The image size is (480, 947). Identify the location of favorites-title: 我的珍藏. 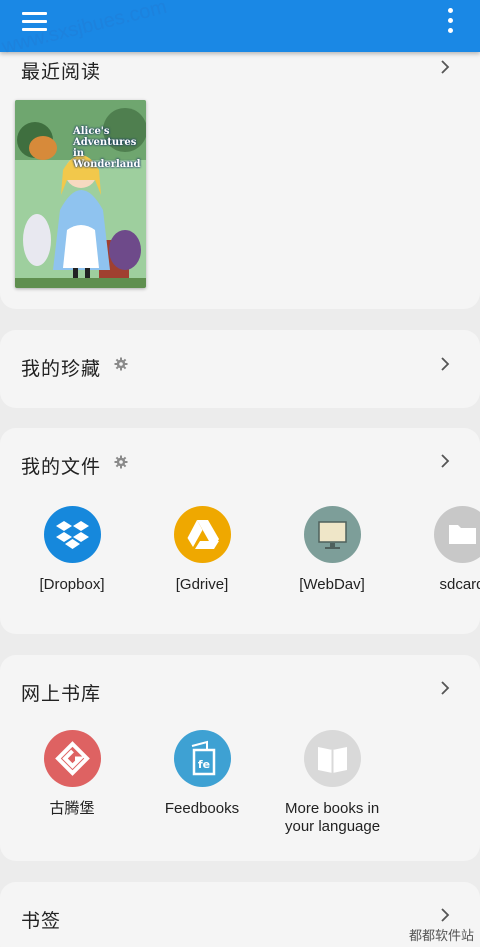
(61, 369).